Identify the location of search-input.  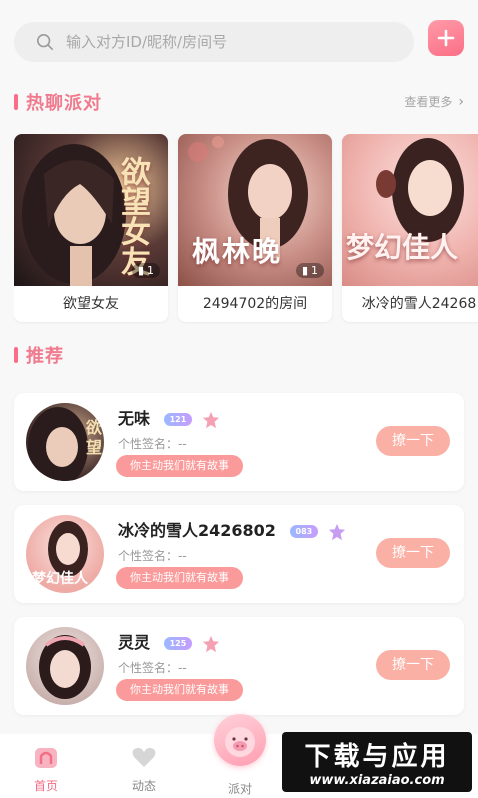
(216, 42).